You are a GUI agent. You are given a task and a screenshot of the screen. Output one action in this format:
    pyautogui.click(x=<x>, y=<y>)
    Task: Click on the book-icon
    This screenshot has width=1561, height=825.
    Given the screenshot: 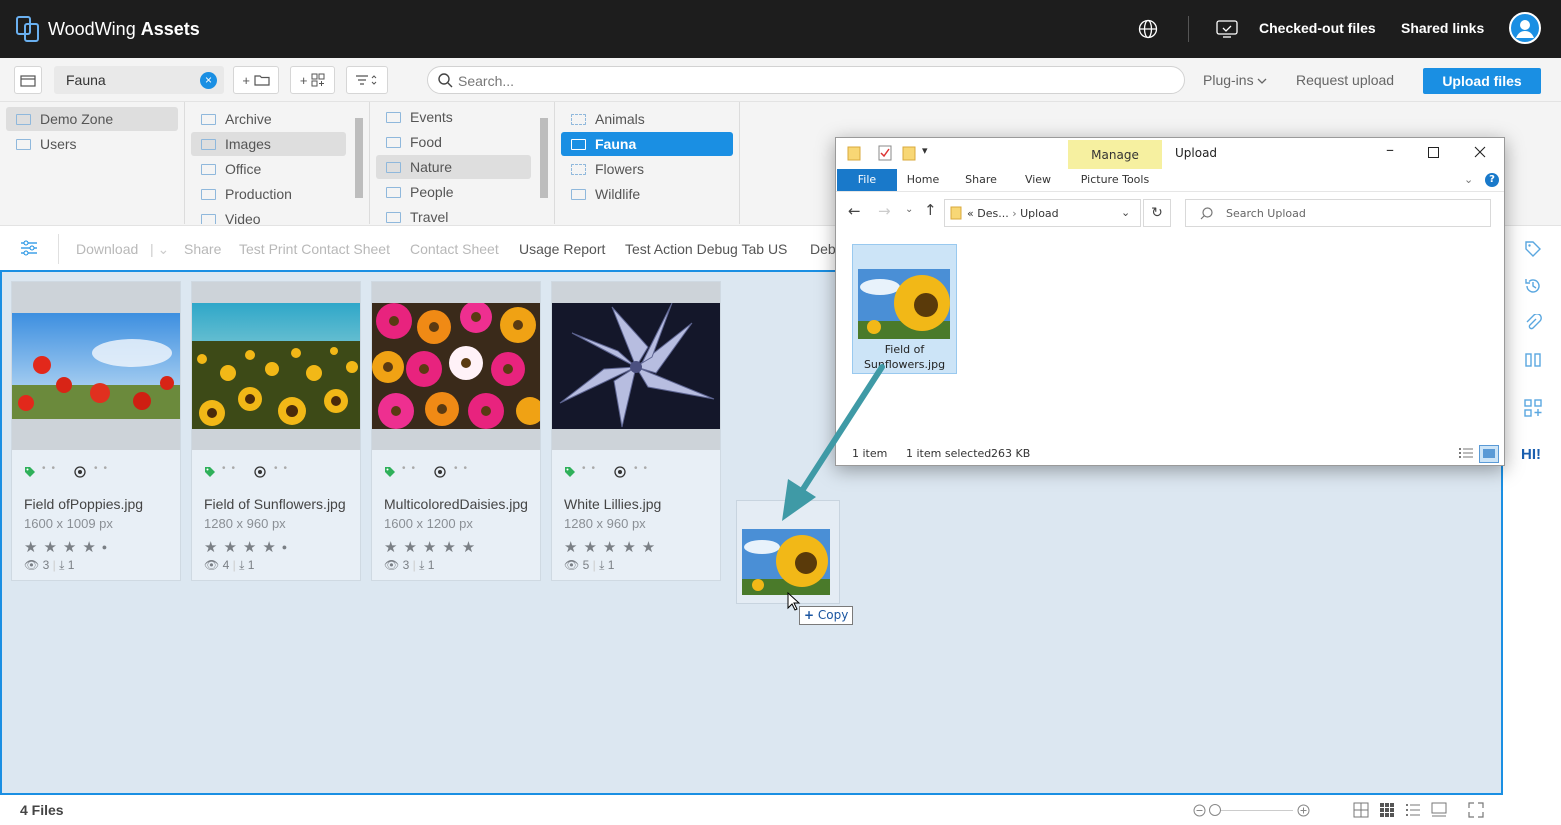 What is the action you would take?
    pyautogui.click(x=1533, y=360)
    